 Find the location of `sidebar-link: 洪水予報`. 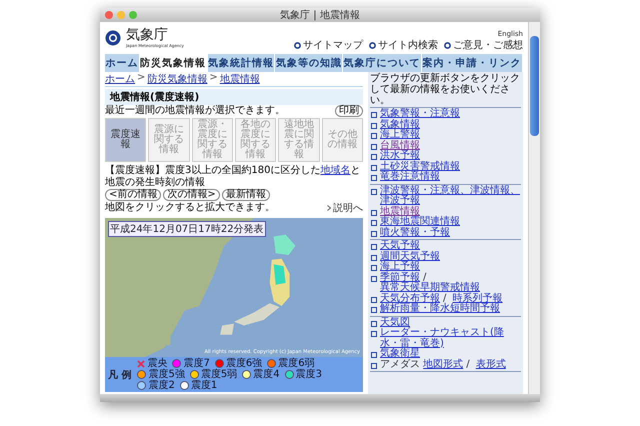

sidebar-link: 洪水予報 is located at coordinates (400, 156).